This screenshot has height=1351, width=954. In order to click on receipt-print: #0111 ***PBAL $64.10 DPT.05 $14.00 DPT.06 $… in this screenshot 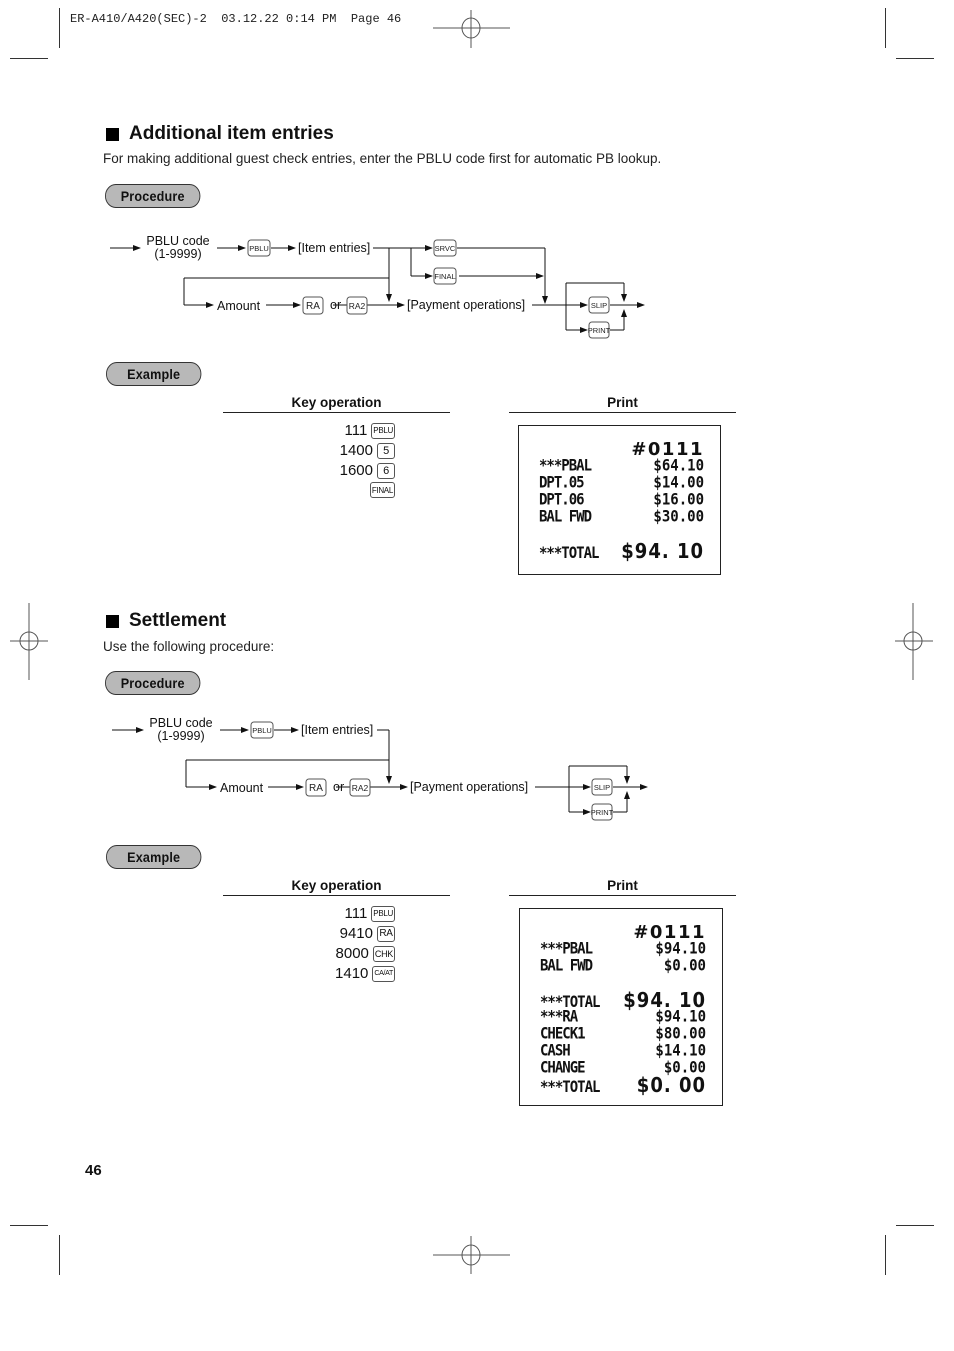, I will do `click(619, 500)`.